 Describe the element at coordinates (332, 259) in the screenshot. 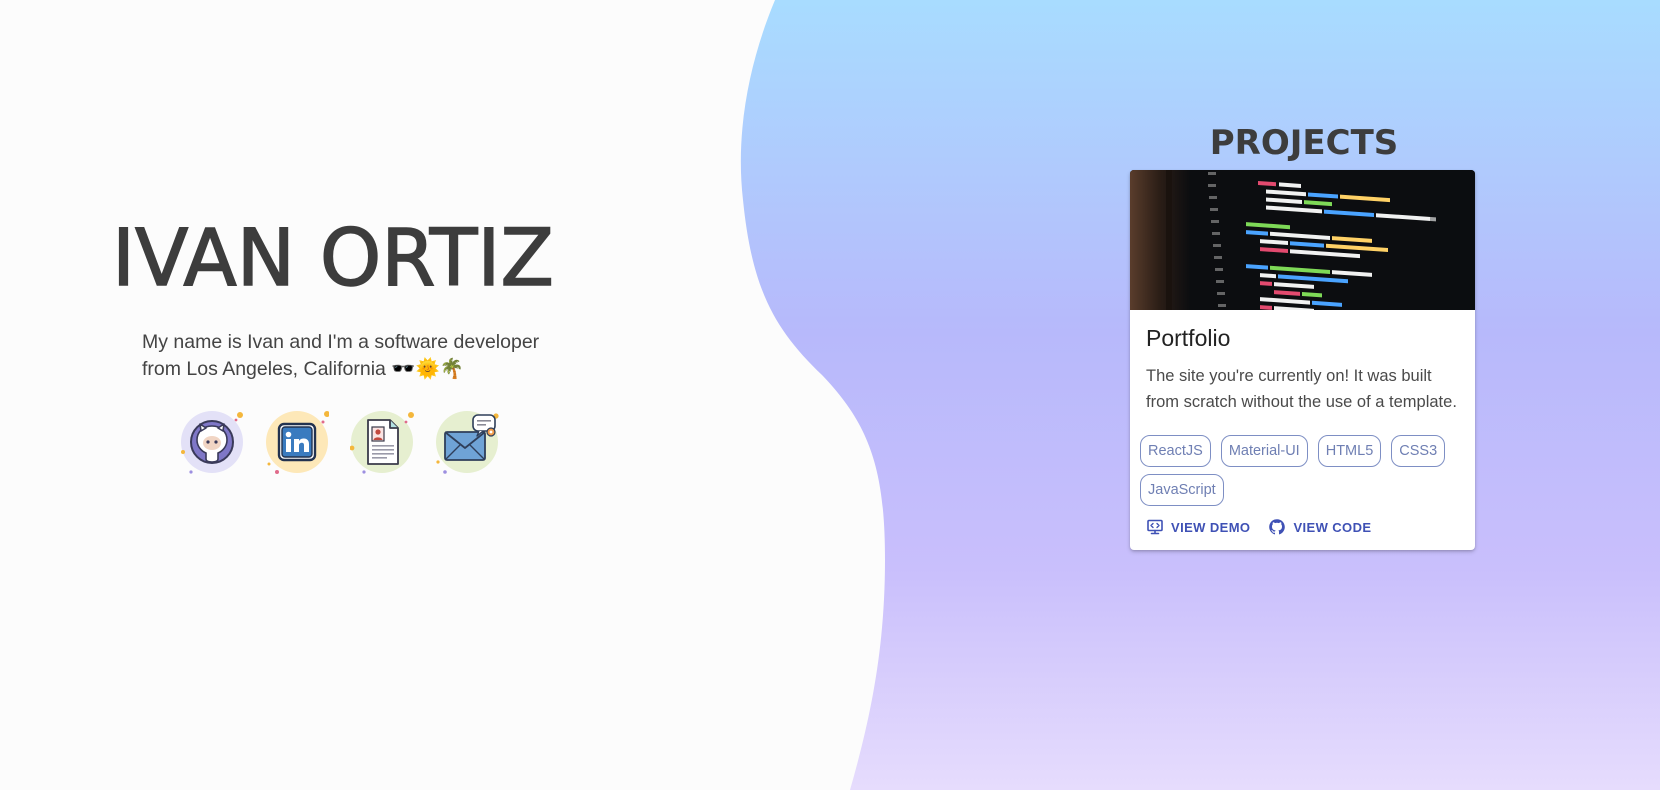

I see `hero-name: IVAN ORTIZ` at that location.